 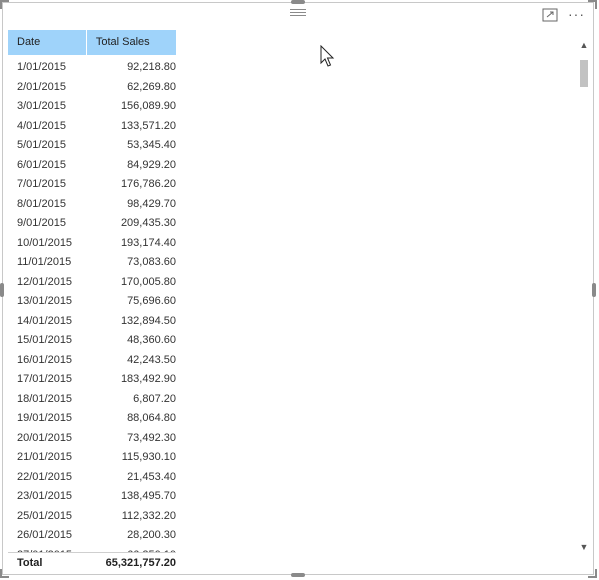 I want to click on cell-total-sales: 84,929.20, so click(x=151, y=164).